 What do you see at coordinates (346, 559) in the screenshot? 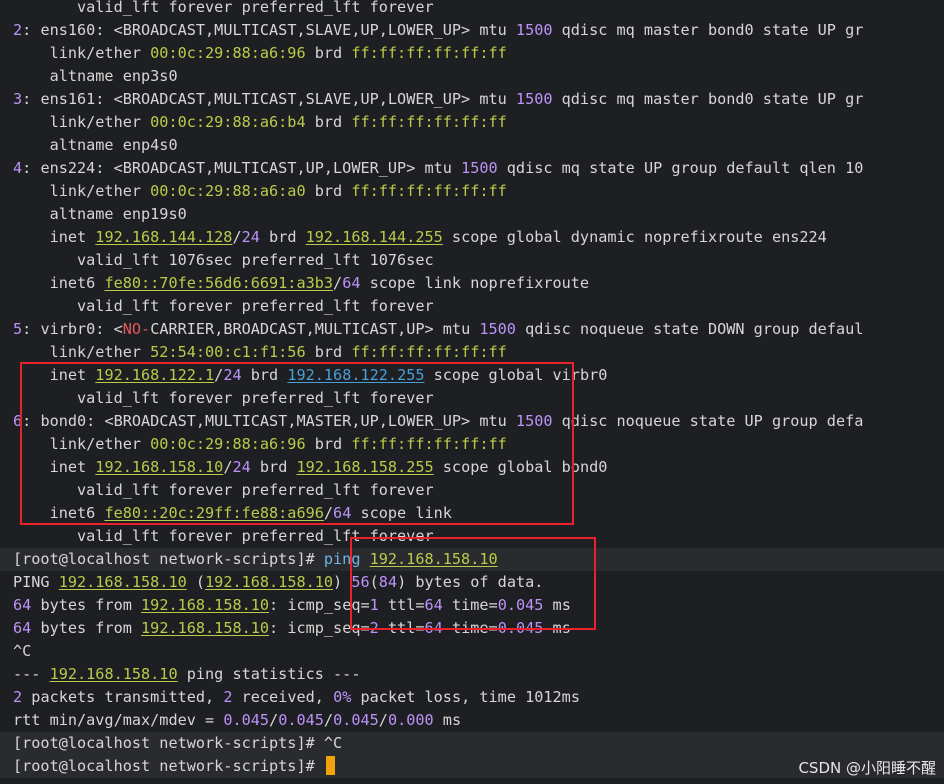
I see `terminal-text: ping` at bounding box center [346, 559].